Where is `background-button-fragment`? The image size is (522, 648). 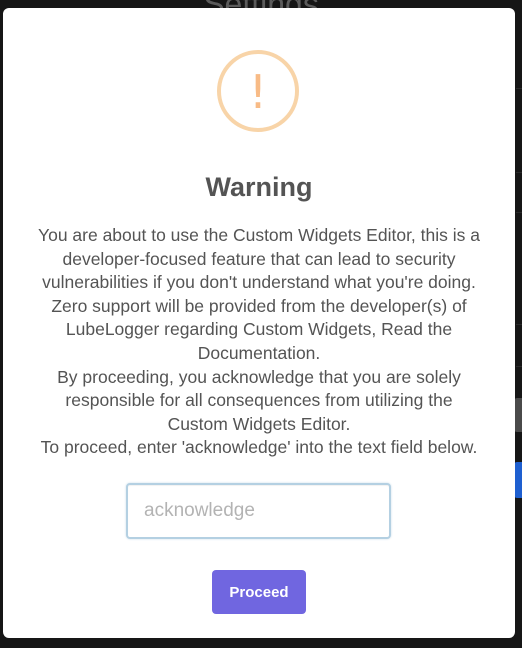
background-button-fragment is located at coordinates (518, 480).